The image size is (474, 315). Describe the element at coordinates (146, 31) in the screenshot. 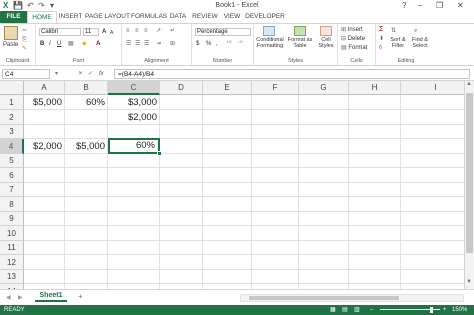

I see `align-bottom-icon: ≡` at that location.